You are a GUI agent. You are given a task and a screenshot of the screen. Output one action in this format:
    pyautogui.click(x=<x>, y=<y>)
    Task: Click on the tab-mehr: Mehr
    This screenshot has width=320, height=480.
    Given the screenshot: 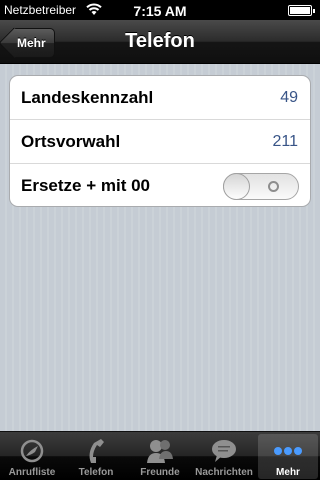 What is the action you would take?
    pyautogui.click(x=288, y=456)
    